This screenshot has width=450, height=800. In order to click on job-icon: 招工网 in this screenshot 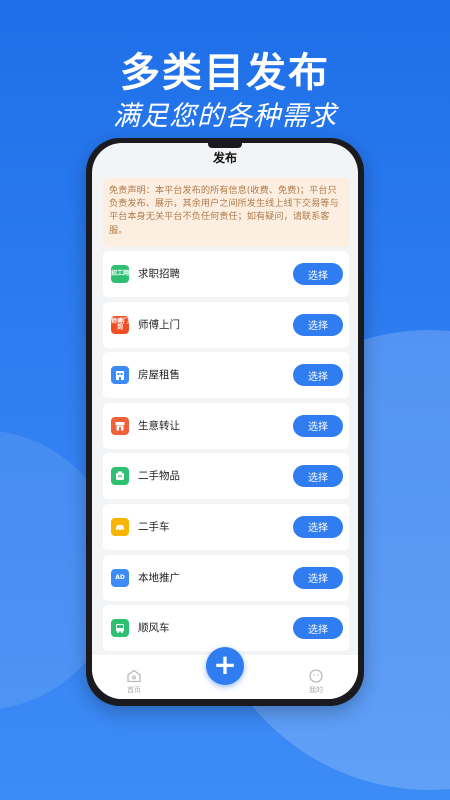, I will do `click(120, 274)`.